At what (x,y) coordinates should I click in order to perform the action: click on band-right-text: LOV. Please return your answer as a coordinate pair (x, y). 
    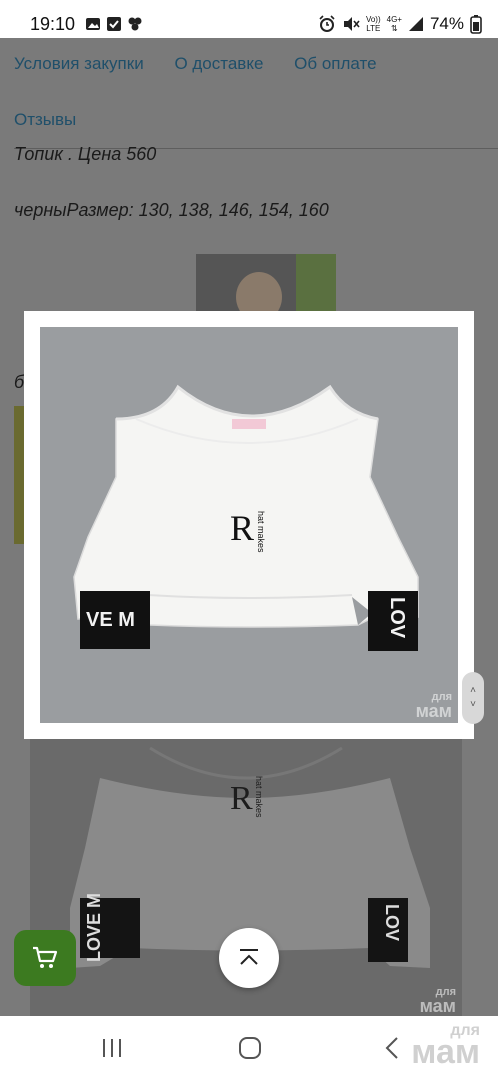
    Looking at the image, I should click on (397, 618).